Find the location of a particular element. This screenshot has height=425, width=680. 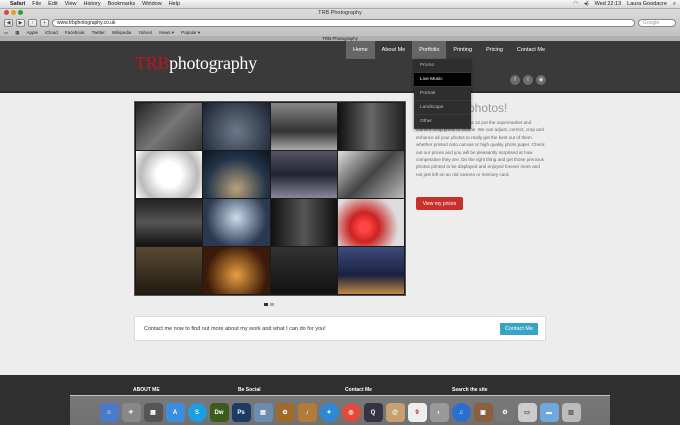

dropdown-landscape: Landscape is located at coordinates (442, 108).